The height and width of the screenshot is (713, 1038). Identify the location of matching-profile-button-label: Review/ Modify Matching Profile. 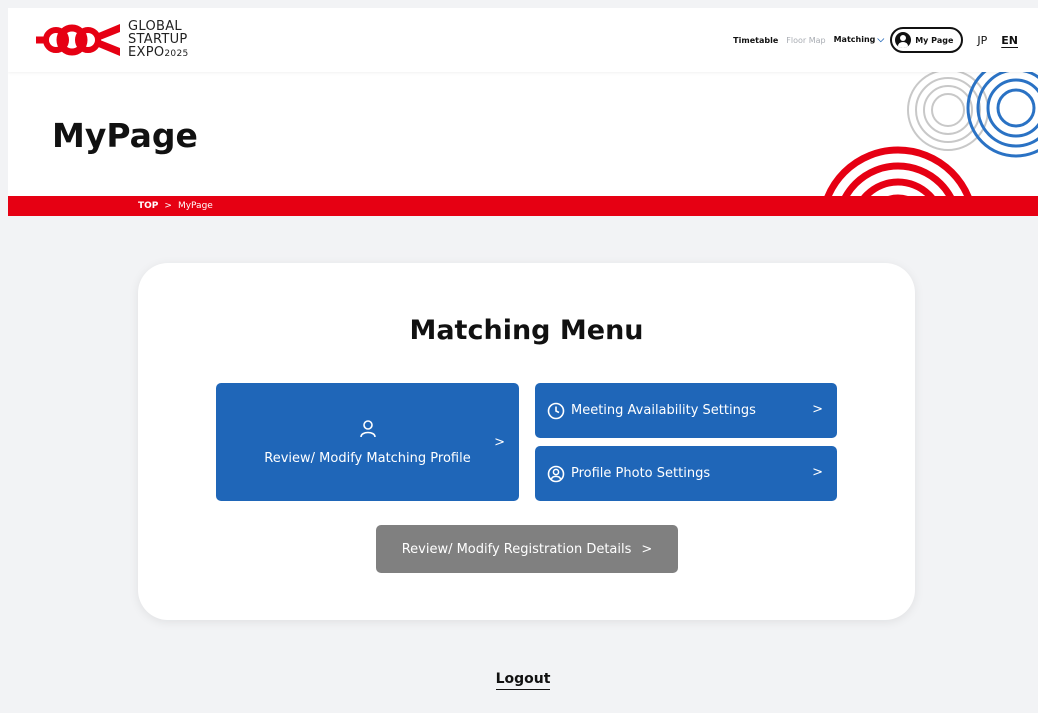
(367, 458).